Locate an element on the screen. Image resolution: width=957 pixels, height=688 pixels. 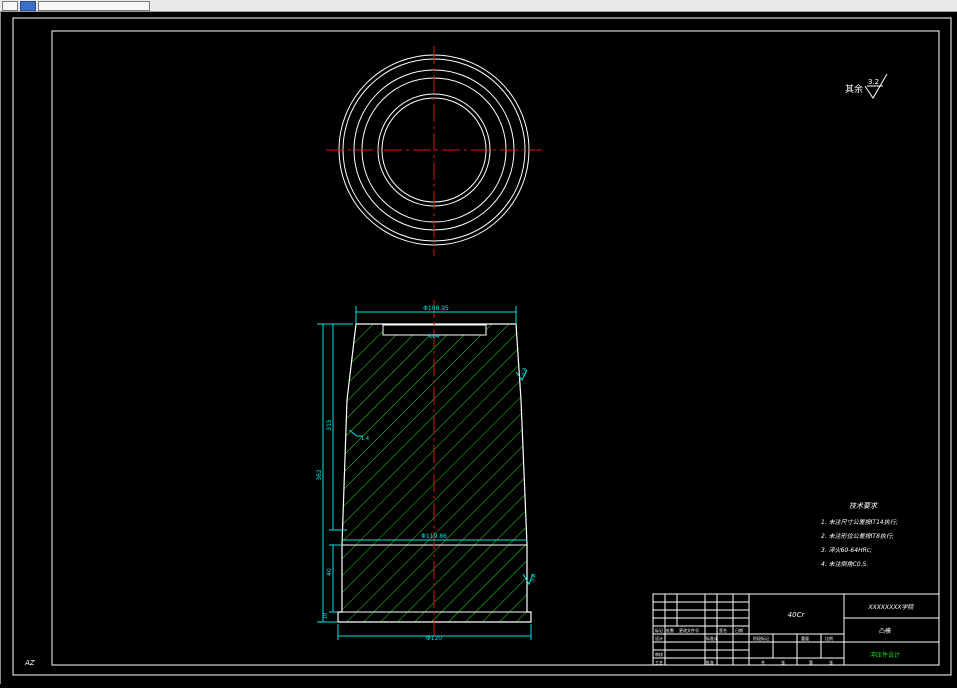
roughness-side-1: 0.8 is located at coordinates (524, 371).